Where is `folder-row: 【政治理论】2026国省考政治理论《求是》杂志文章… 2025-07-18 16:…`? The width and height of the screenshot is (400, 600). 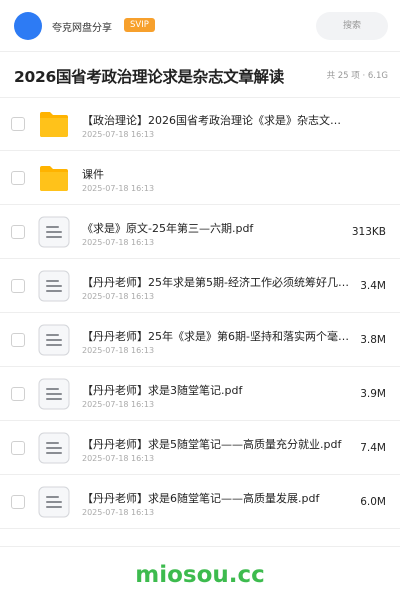
folder-row: 【政治理论】2026国省考政治理论《求是》杂志文章… 2025-07-18 16:… is located at coordinates (200, 124).